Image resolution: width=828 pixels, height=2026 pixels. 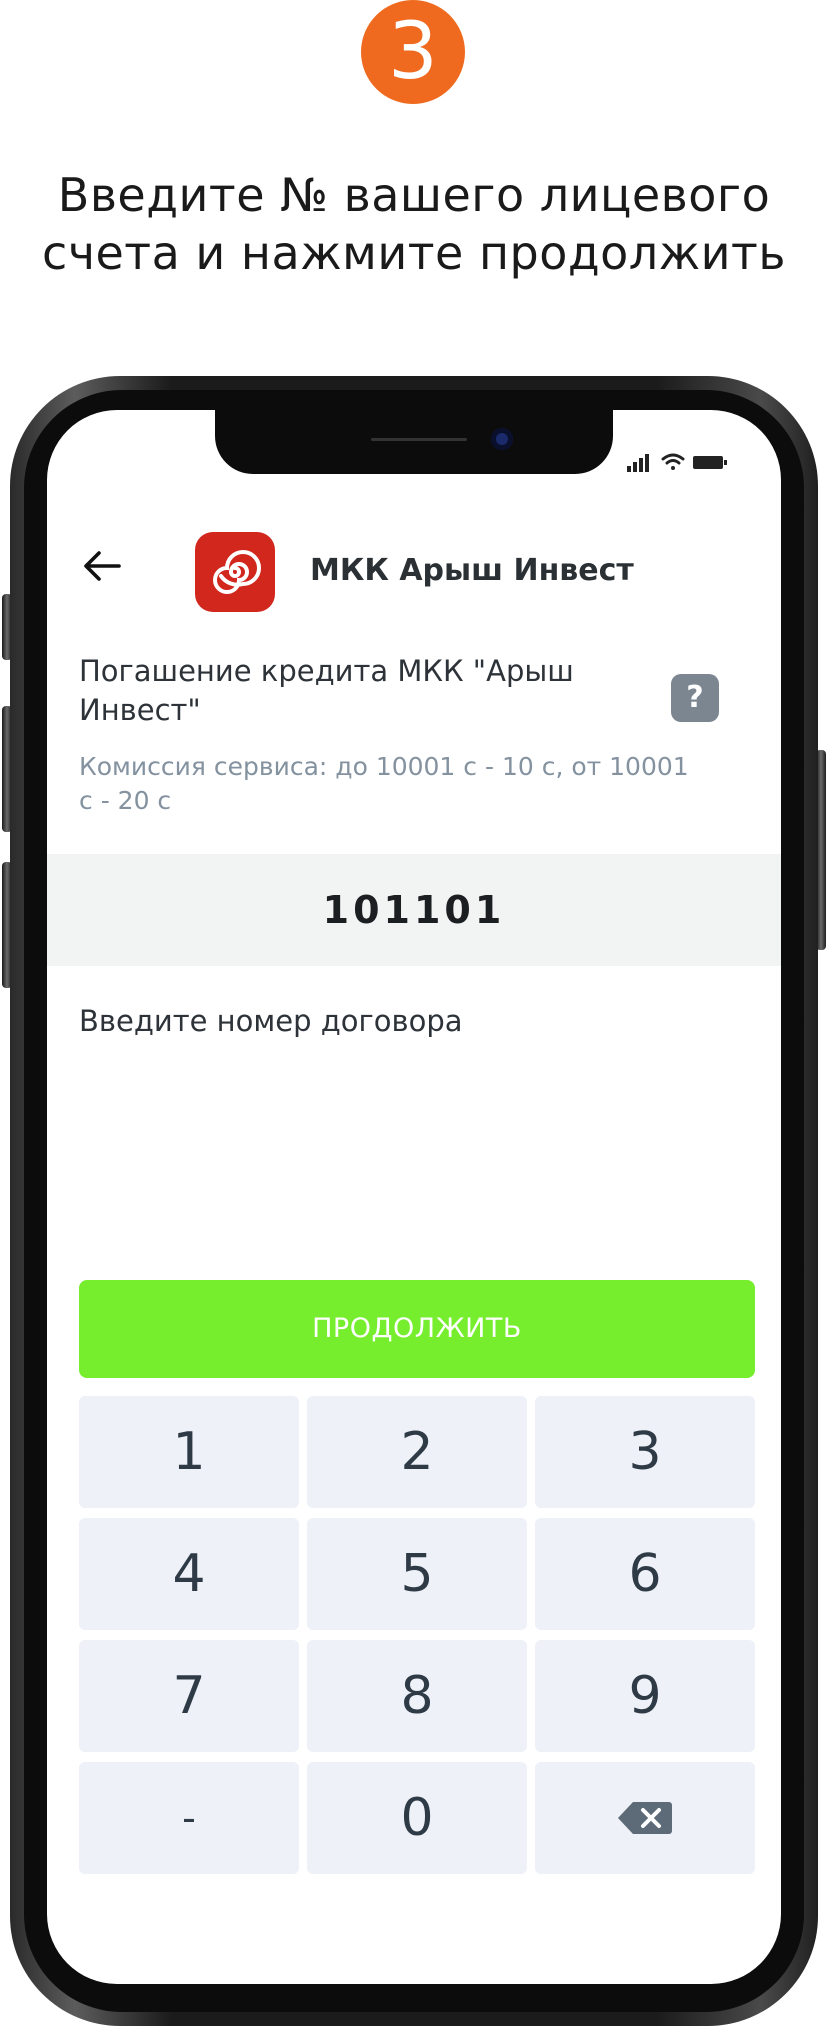 I want to click on account-number-field: 101101, so click(x=414, y=910).